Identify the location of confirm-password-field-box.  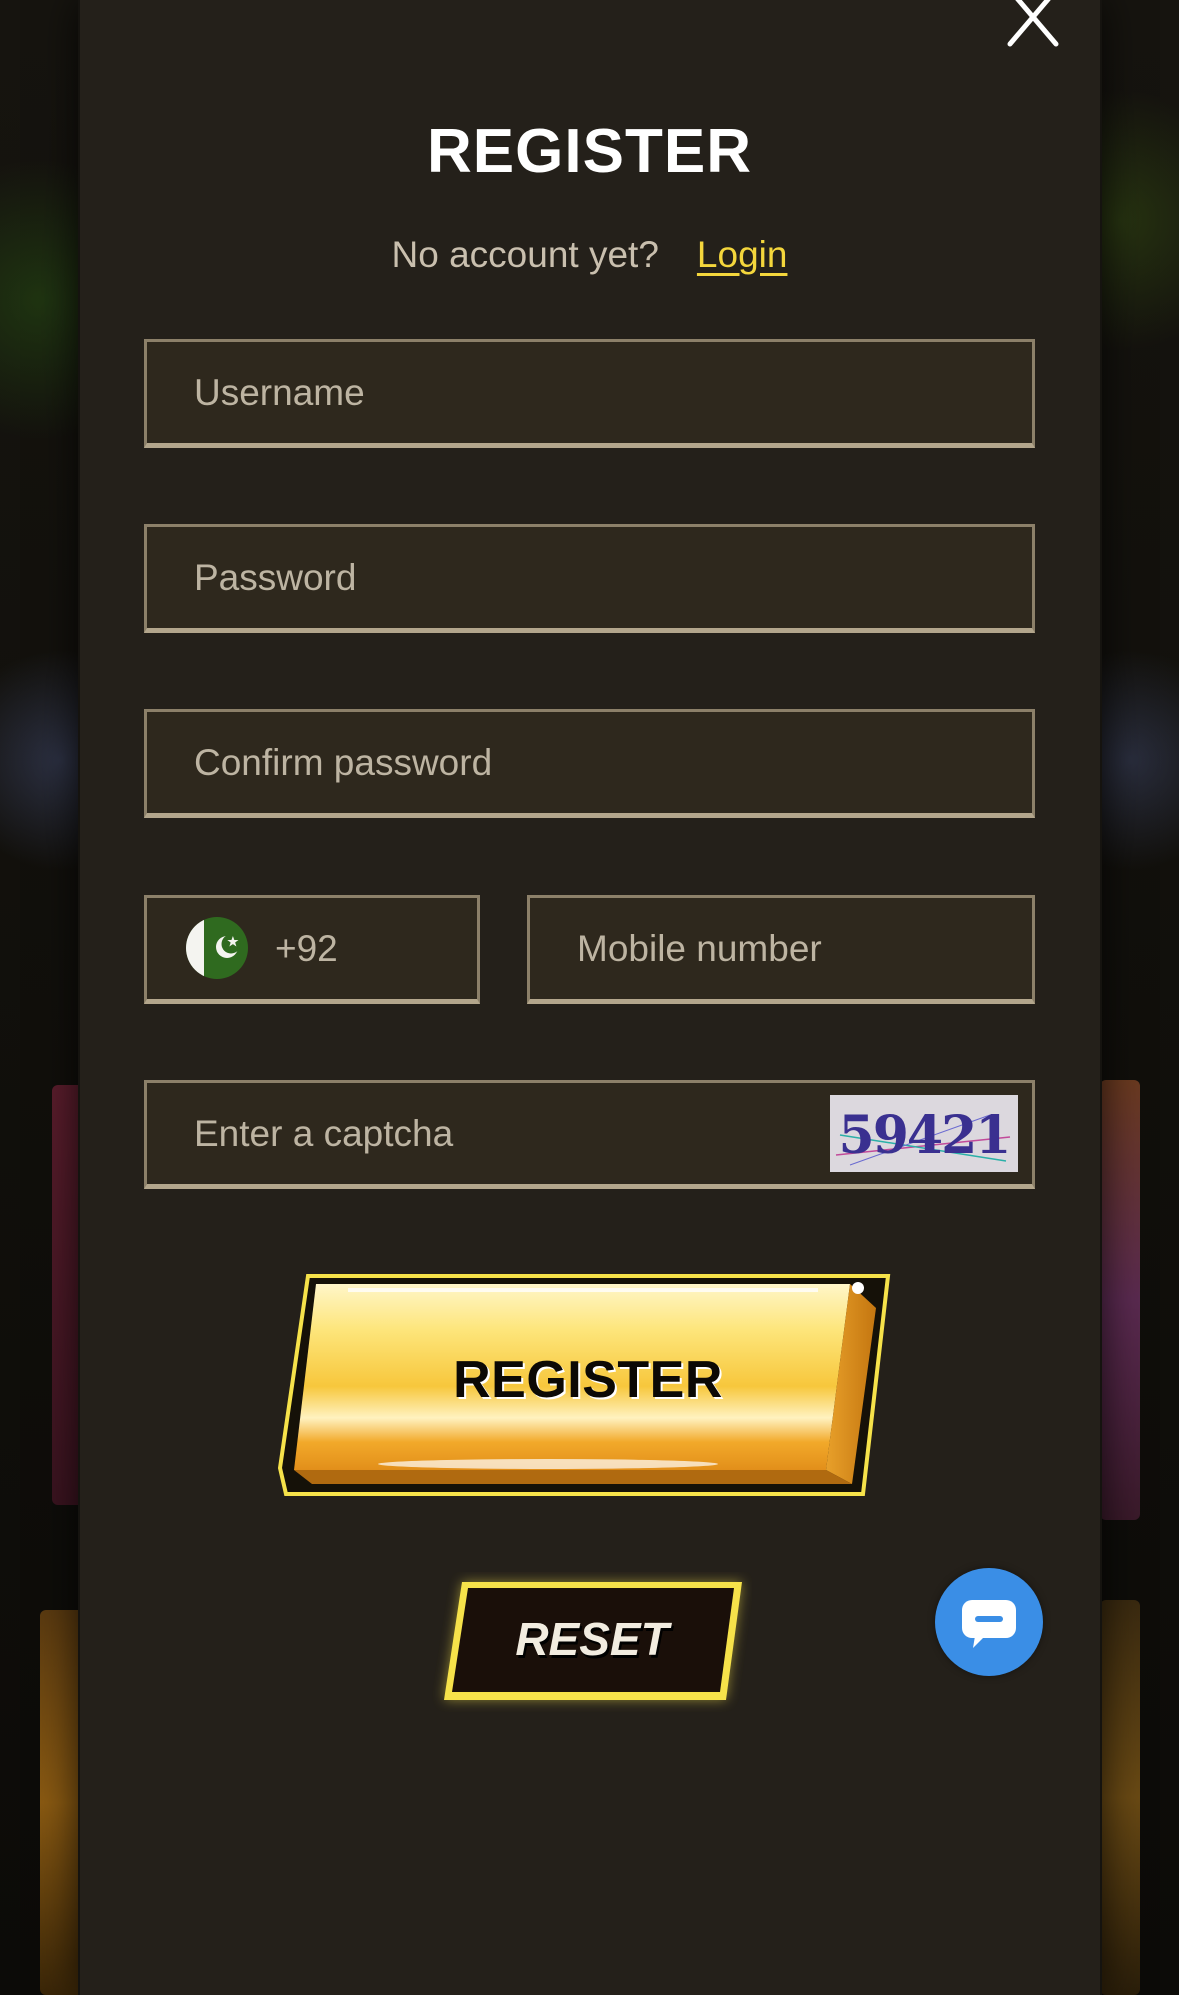
(589, 763).